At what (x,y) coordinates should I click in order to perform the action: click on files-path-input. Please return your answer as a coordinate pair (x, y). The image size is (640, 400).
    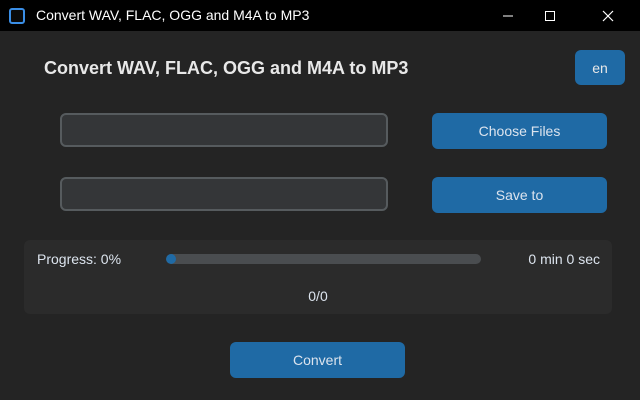
    Looking at the image, I should click on (224, 130).